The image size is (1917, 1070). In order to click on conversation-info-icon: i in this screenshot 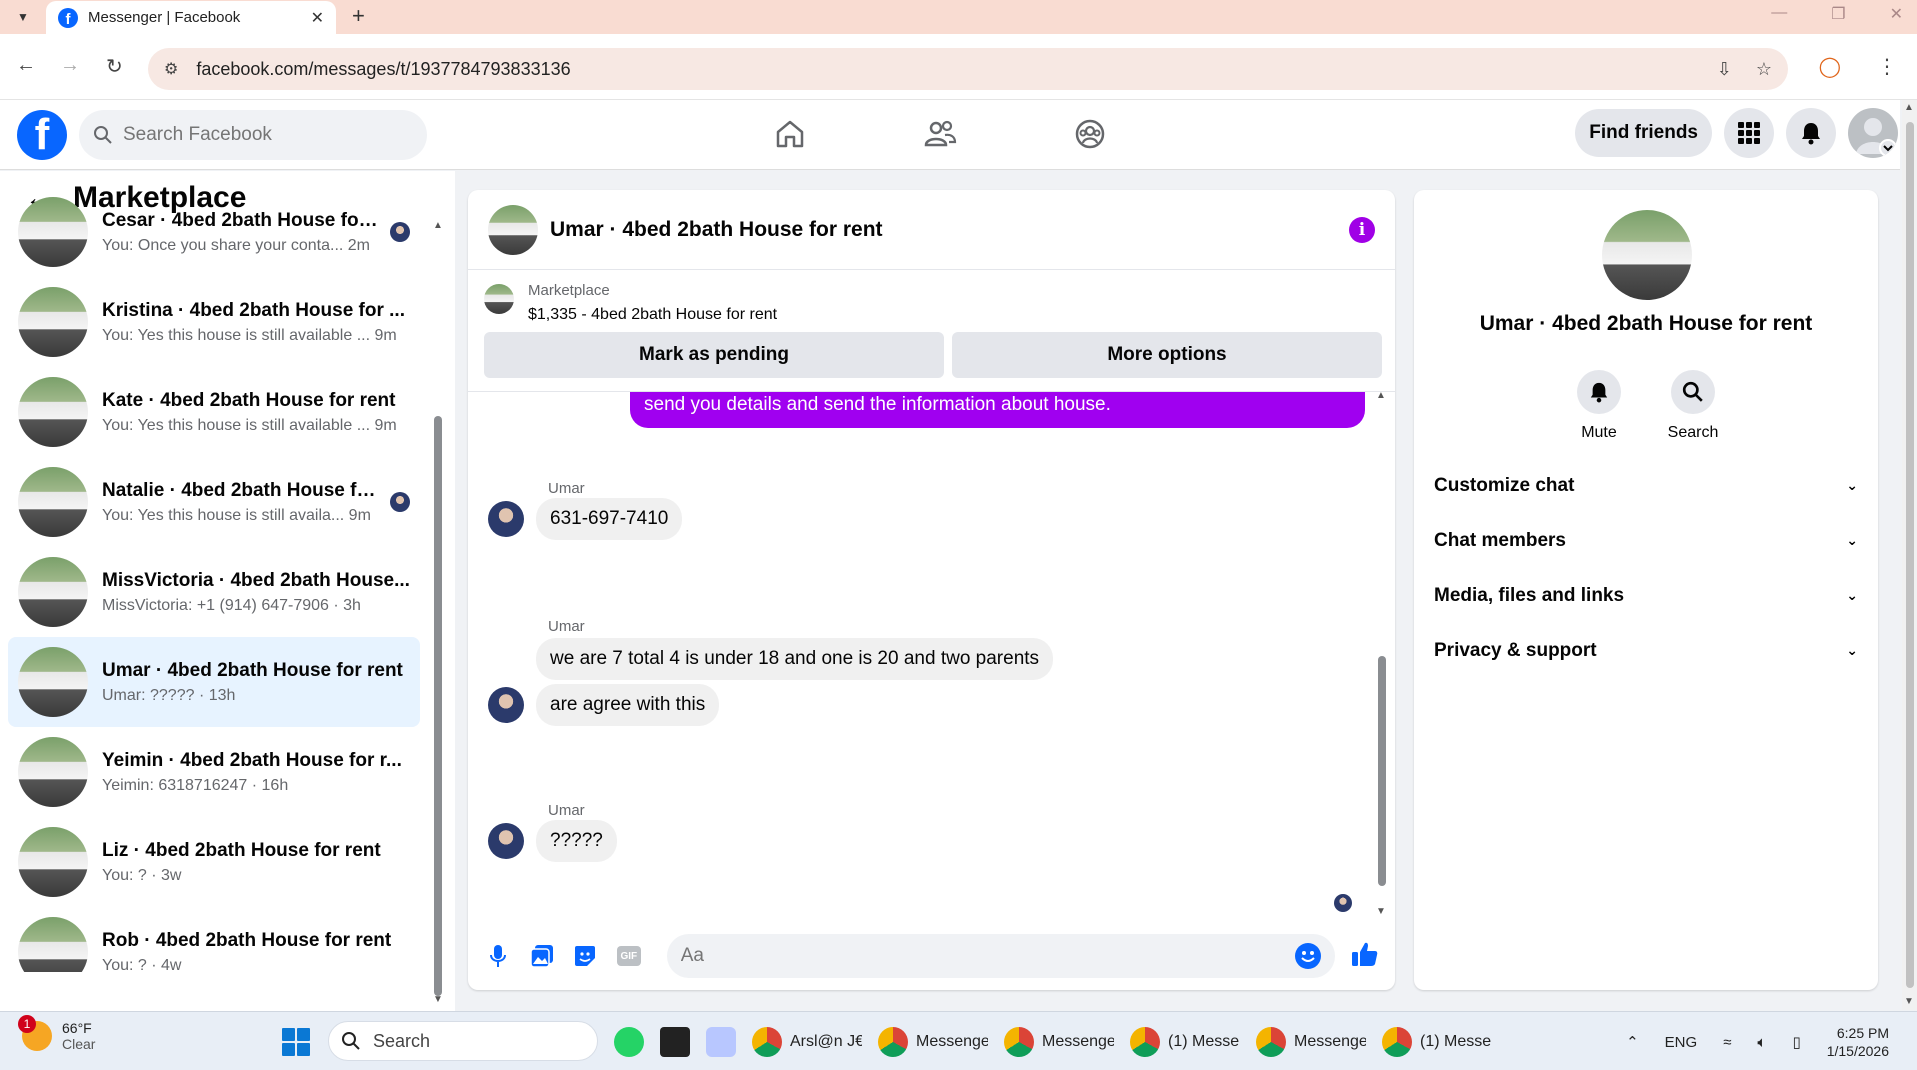, I will do `click(1362, 229)`.